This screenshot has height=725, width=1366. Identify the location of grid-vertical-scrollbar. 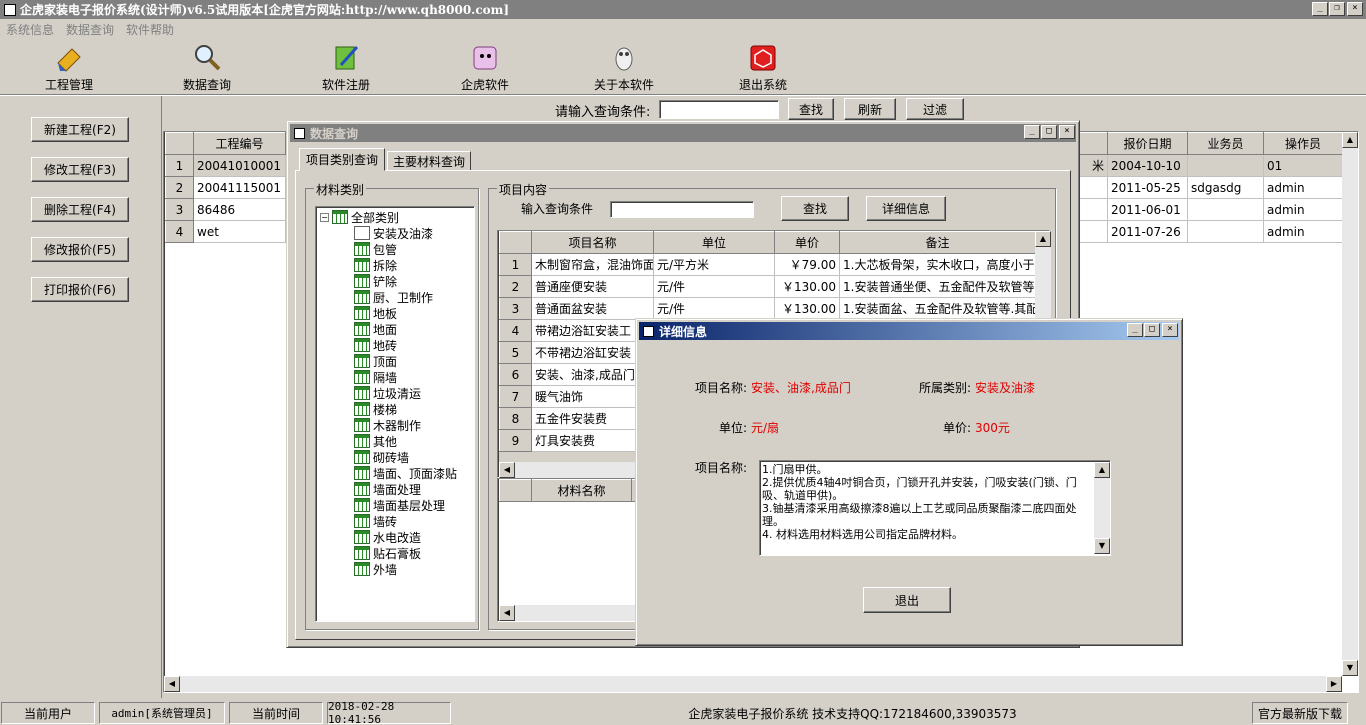
(1350, 404).